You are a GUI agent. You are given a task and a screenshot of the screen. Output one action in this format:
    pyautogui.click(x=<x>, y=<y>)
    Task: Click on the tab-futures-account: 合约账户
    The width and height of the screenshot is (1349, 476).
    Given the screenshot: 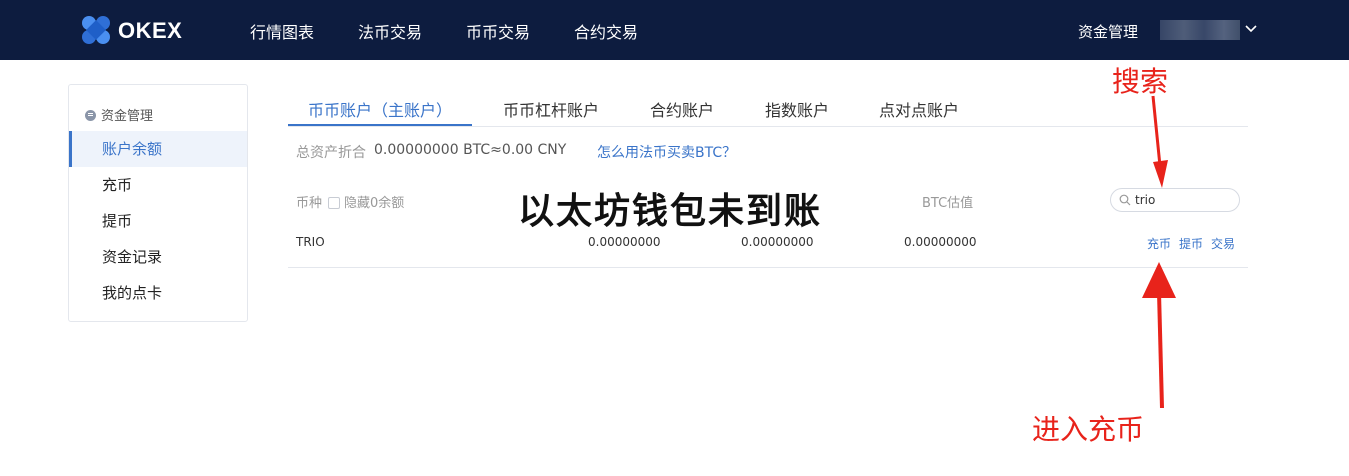 What is the action you would take?
    pyautogui.click(x=682, y=109)
    